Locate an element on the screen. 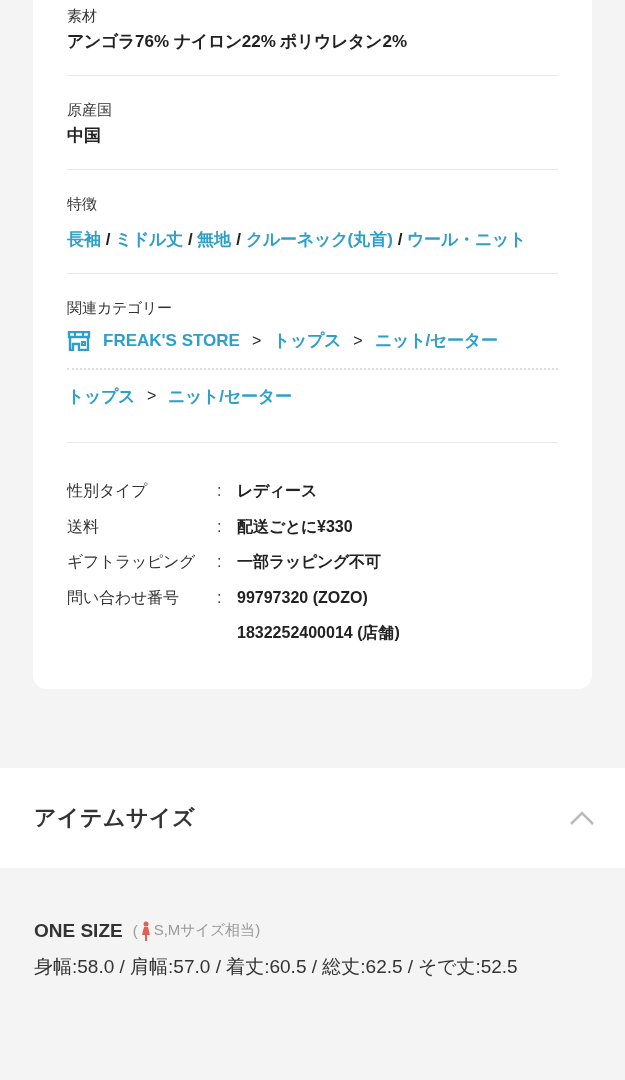  size-note: S,Mサイズ相当) is located at coordinates (207, 930).